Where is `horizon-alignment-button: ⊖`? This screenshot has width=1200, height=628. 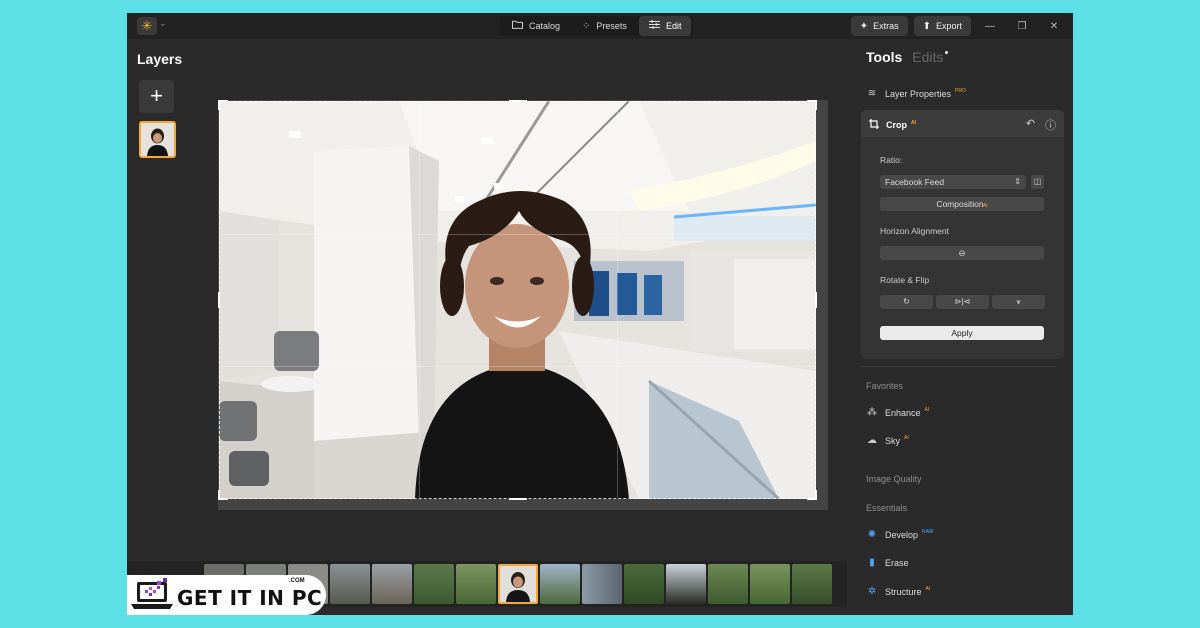 horizon-alignment-button: ⊖ is located at coordinates (962, 253).